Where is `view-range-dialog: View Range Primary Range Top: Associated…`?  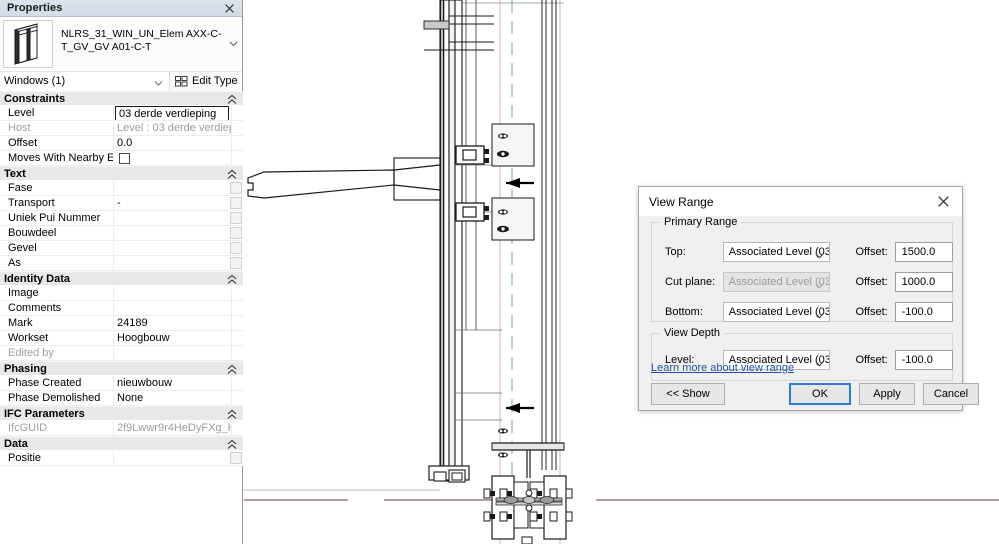
view-range-dialog: View Range Primary Range Top: Associated… is located at coordinates (808, 298).